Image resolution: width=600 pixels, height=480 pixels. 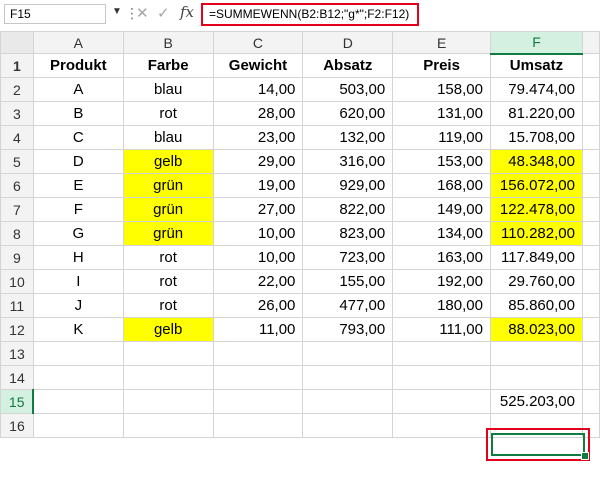 I want to click on row-header: 8, so click(x=17, y=233).